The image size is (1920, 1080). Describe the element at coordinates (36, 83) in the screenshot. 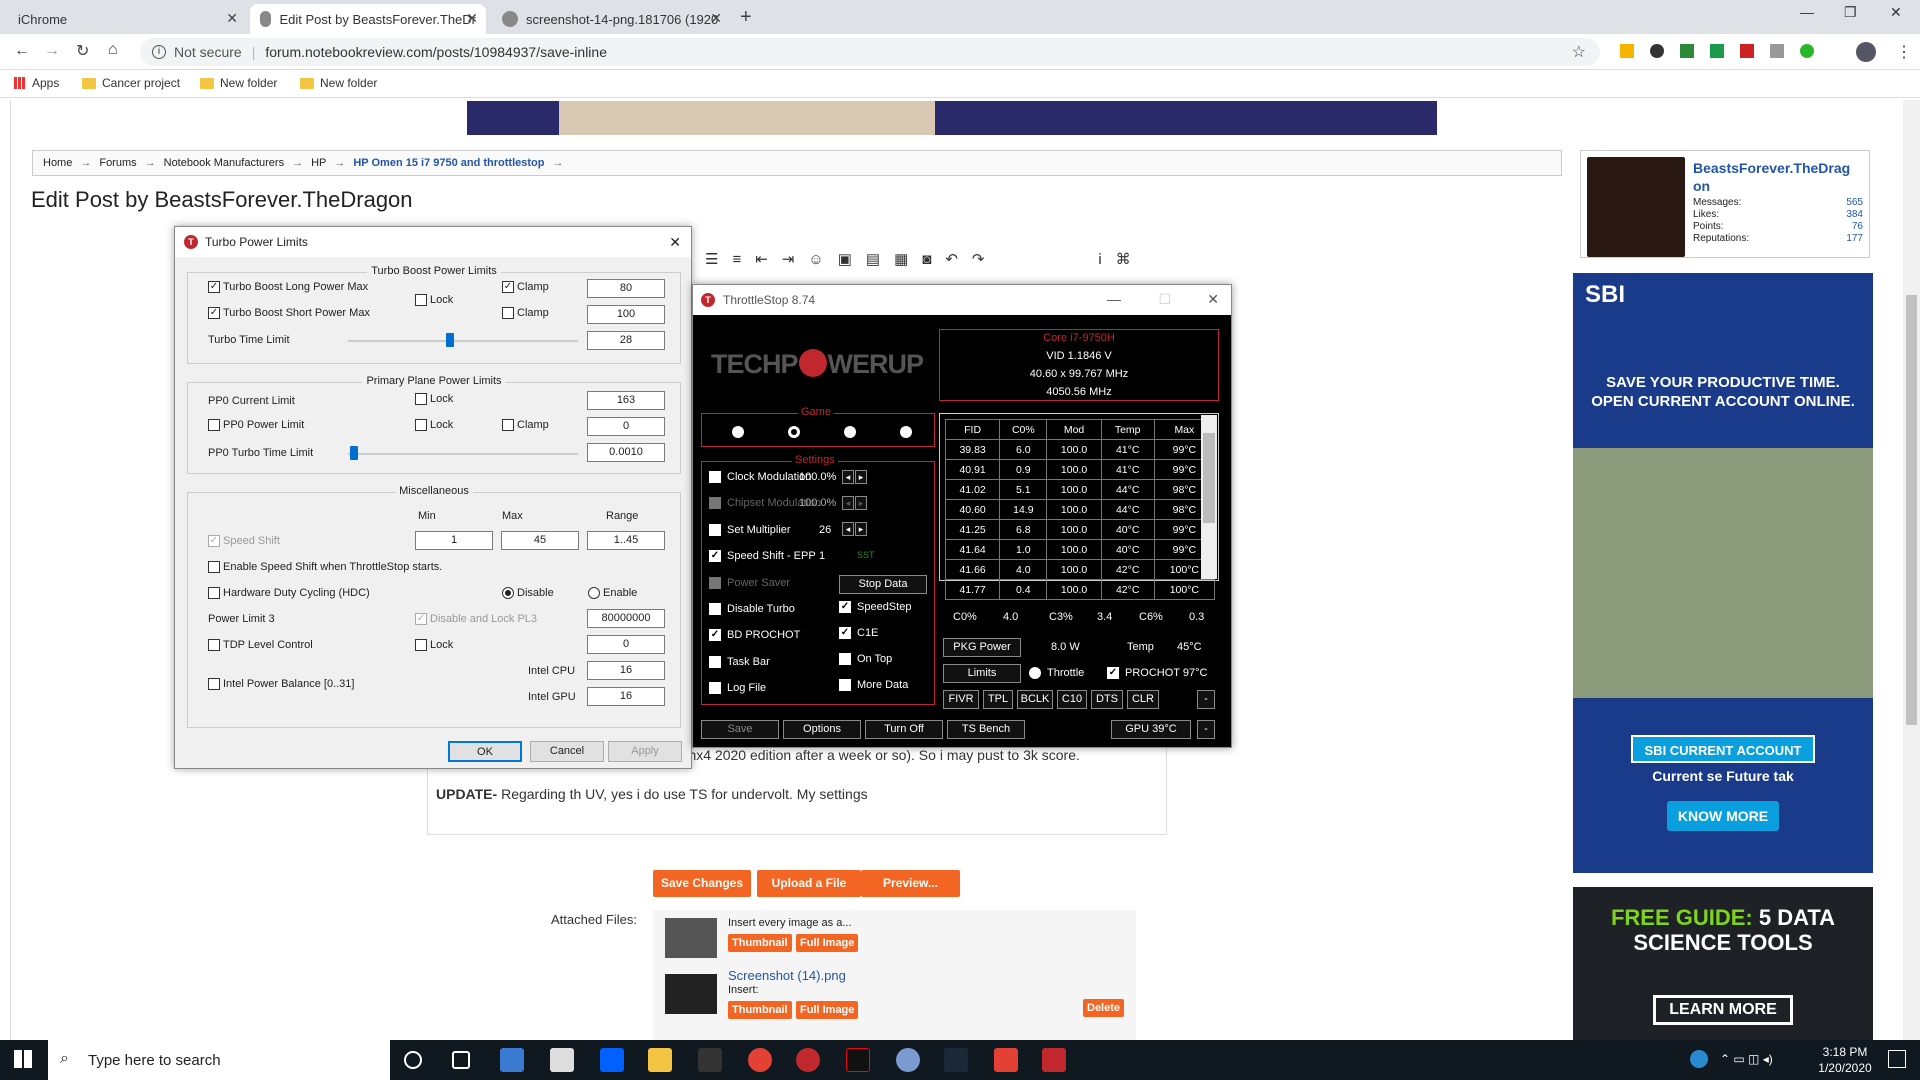

I see `bookmark-apps: Apps` at that location.